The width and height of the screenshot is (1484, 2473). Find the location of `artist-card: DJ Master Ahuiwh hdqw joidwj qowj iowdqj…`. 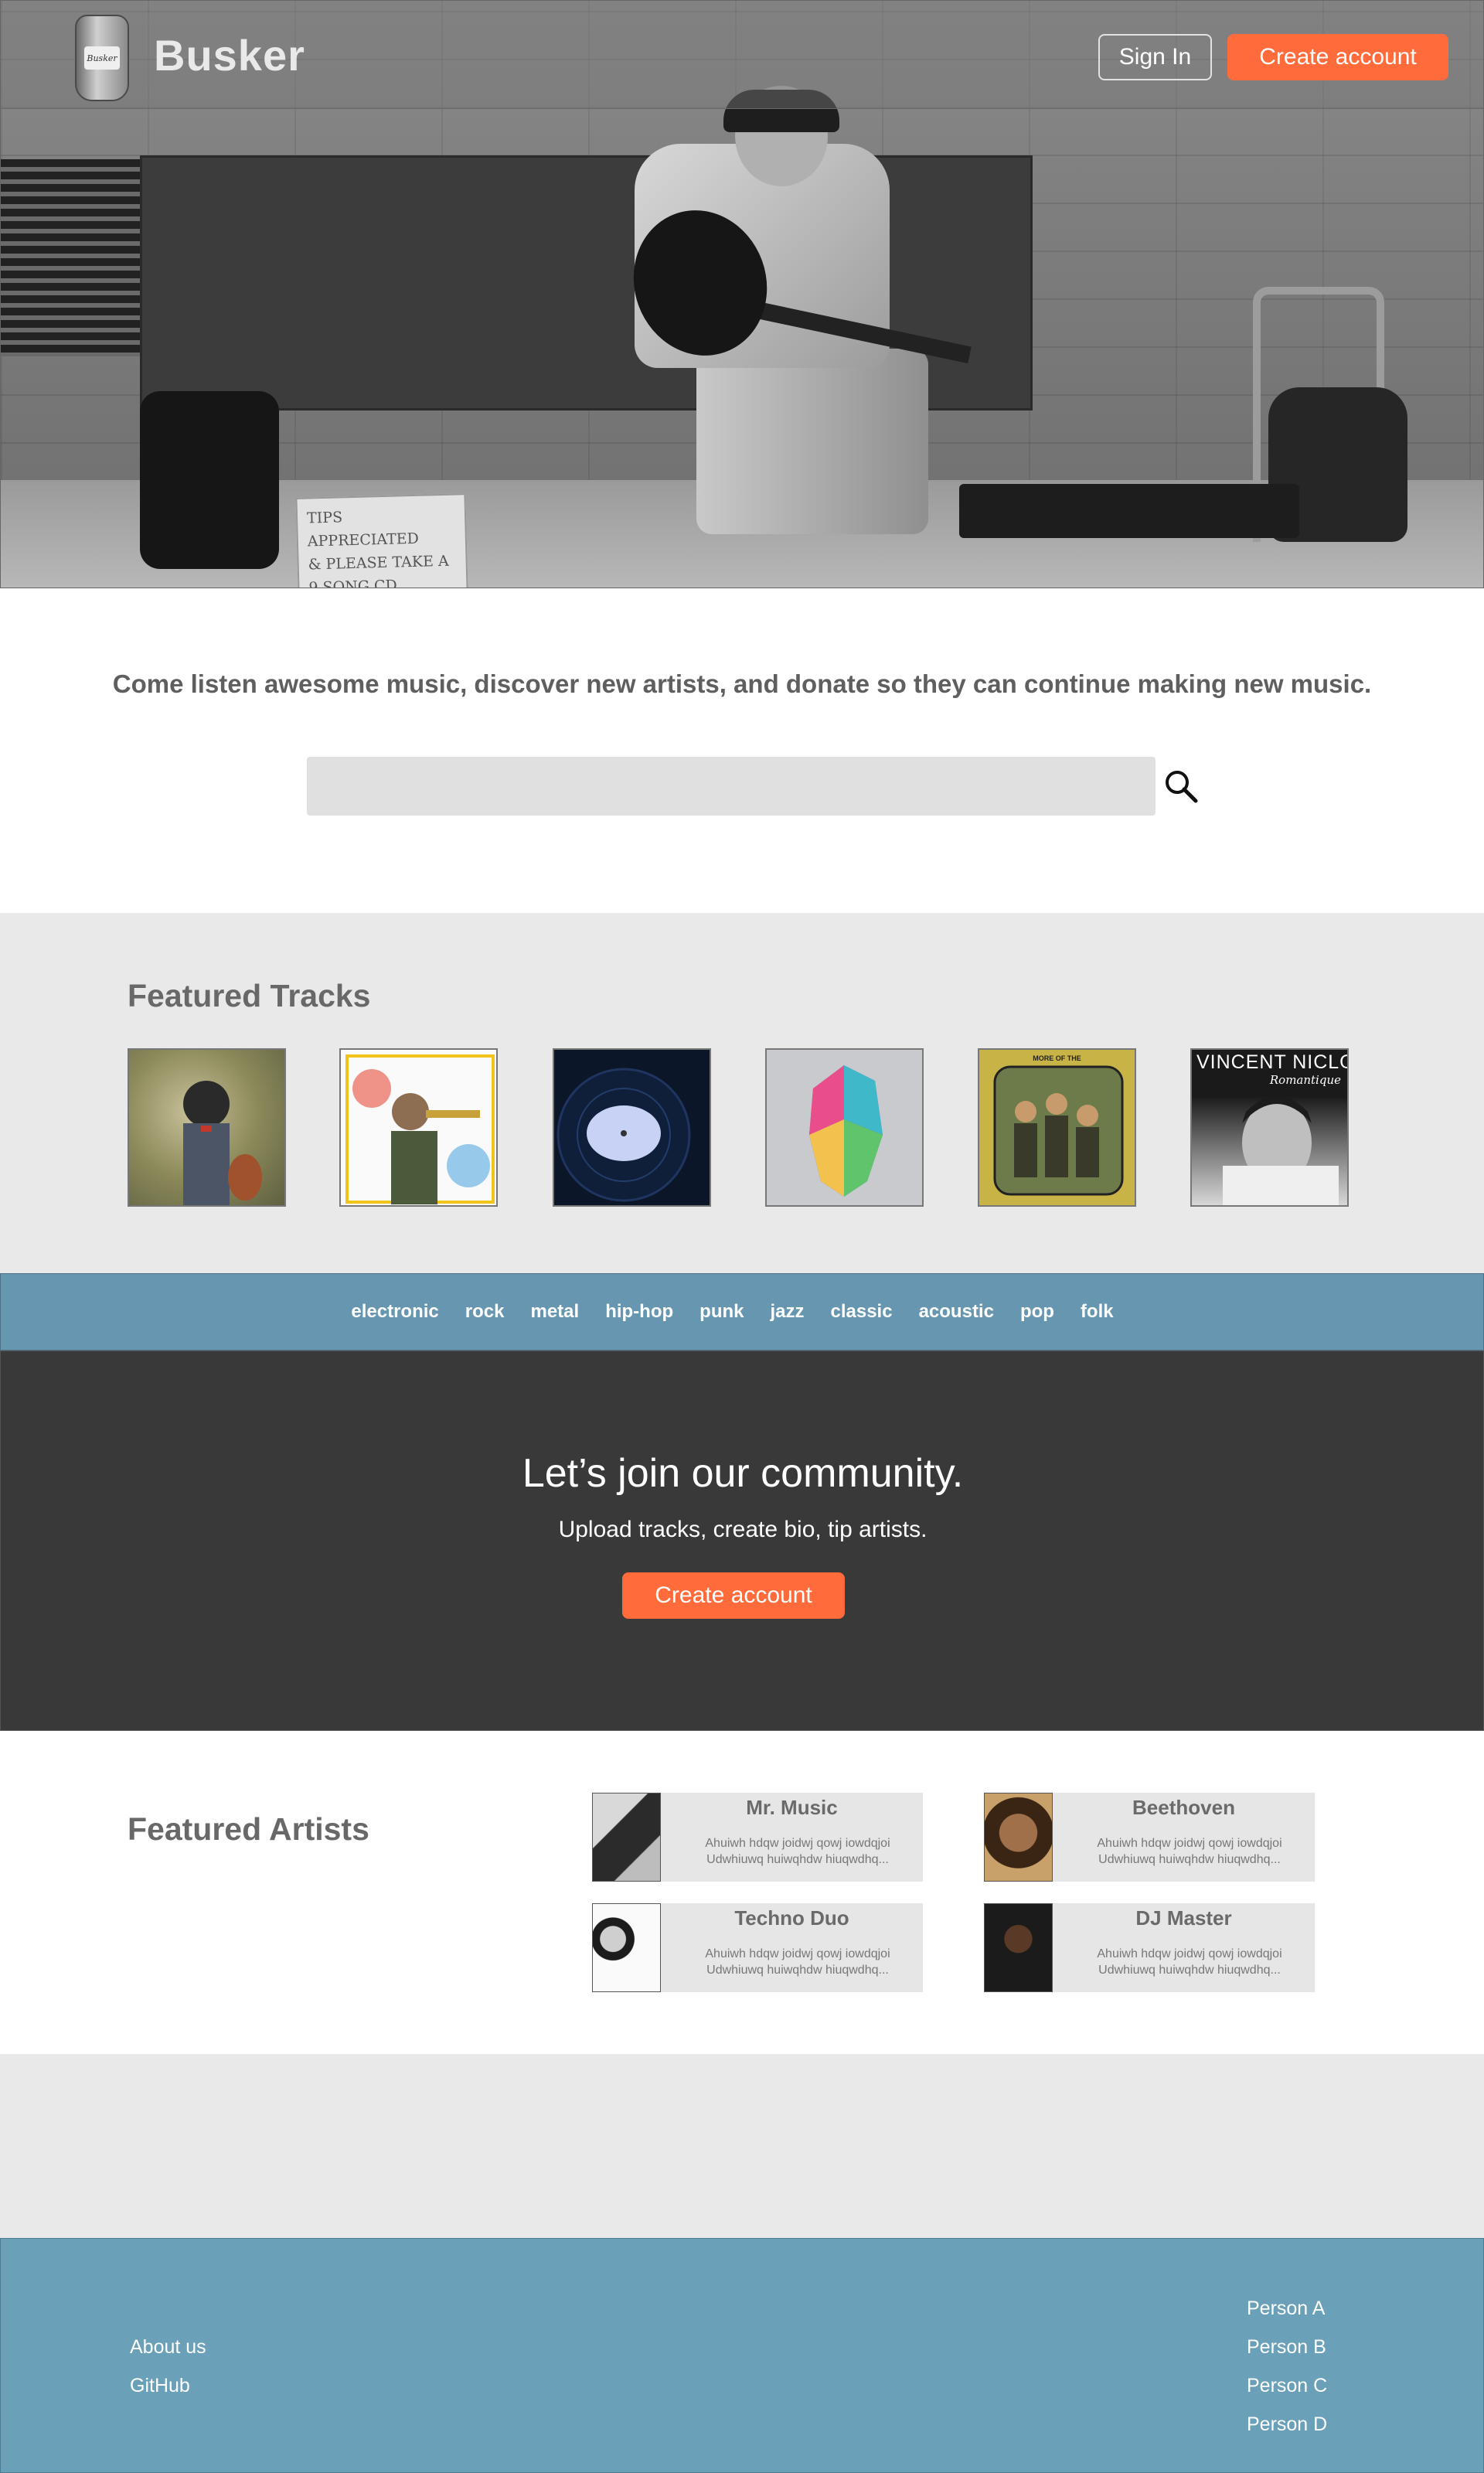

artist-card: DJ Master Ahuiwh hdqw joidwj qowj iowdqj… is located at coordinates (1149, 1948).